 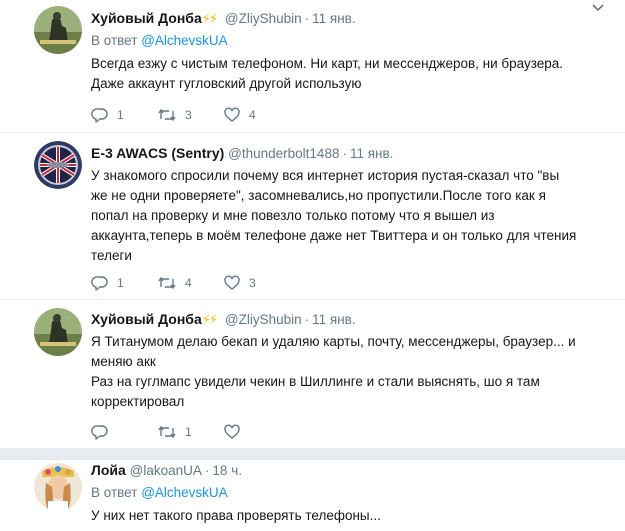 I want to click on tweet-text-line: корректировал, so click(x=138, y=401).